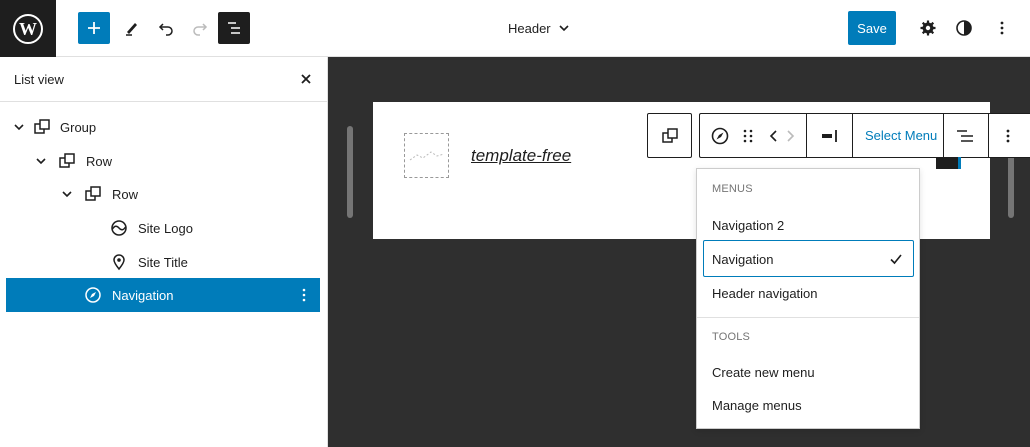  Describe the element at coordinates (872, 28) in the screenshot. I see `save-button: Save` at that location.